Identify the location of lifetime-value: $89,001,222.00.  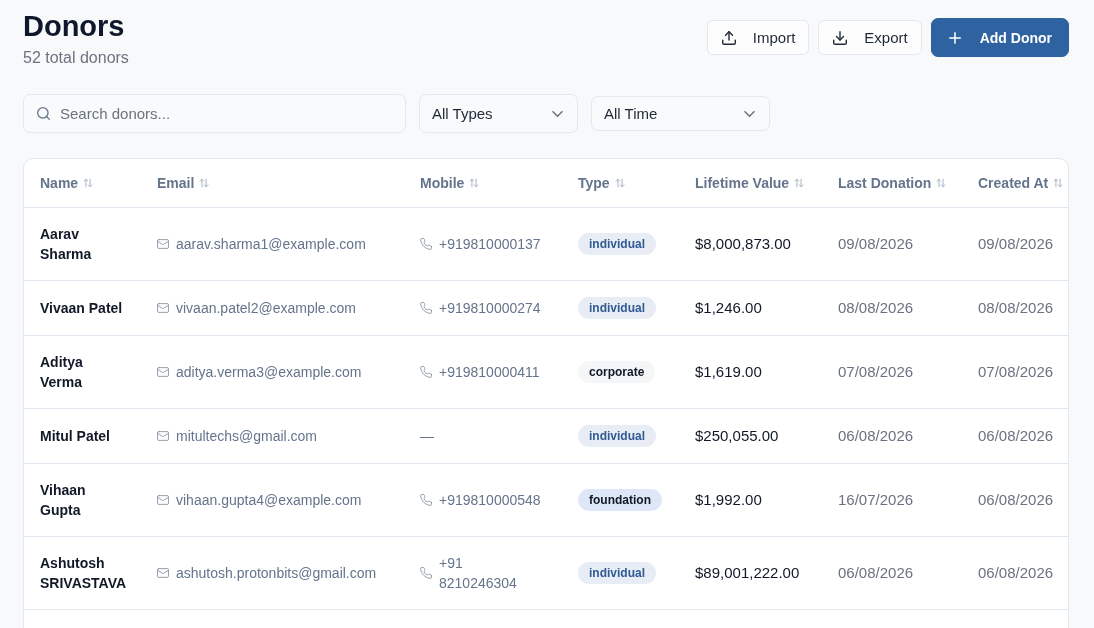
(747, 572).